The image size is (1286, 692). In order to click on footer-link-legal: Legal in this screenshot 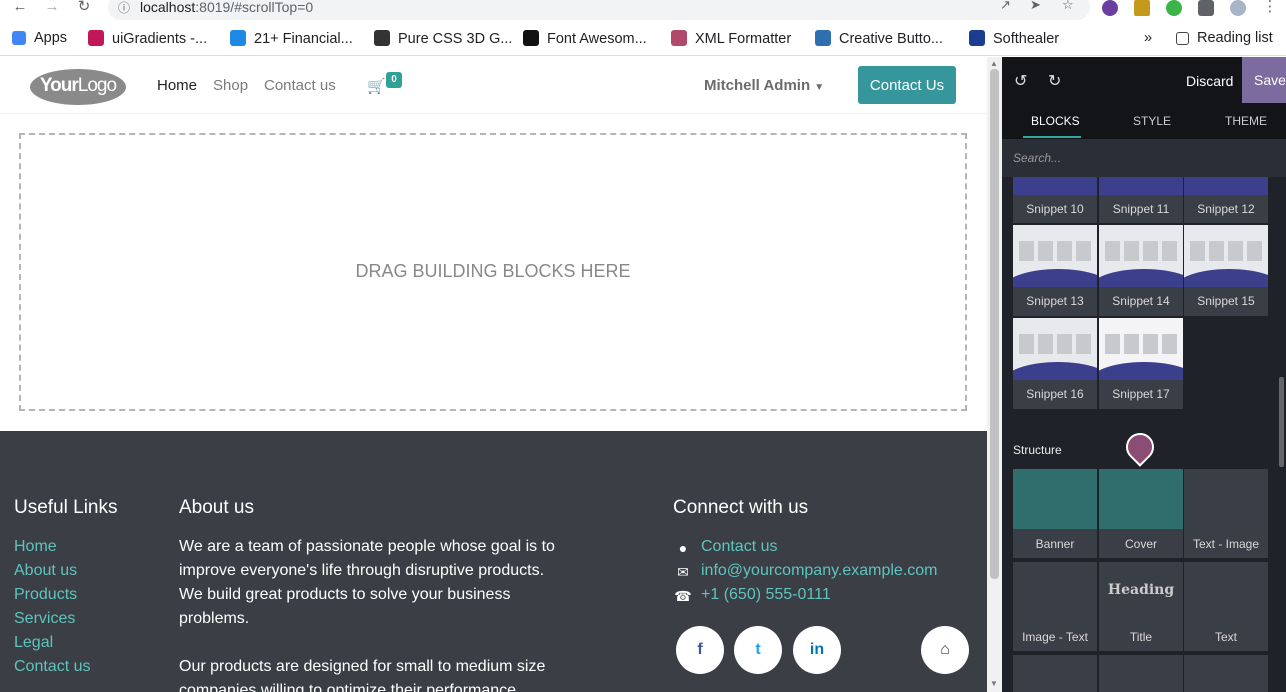, I will do `click(33, 643)`.